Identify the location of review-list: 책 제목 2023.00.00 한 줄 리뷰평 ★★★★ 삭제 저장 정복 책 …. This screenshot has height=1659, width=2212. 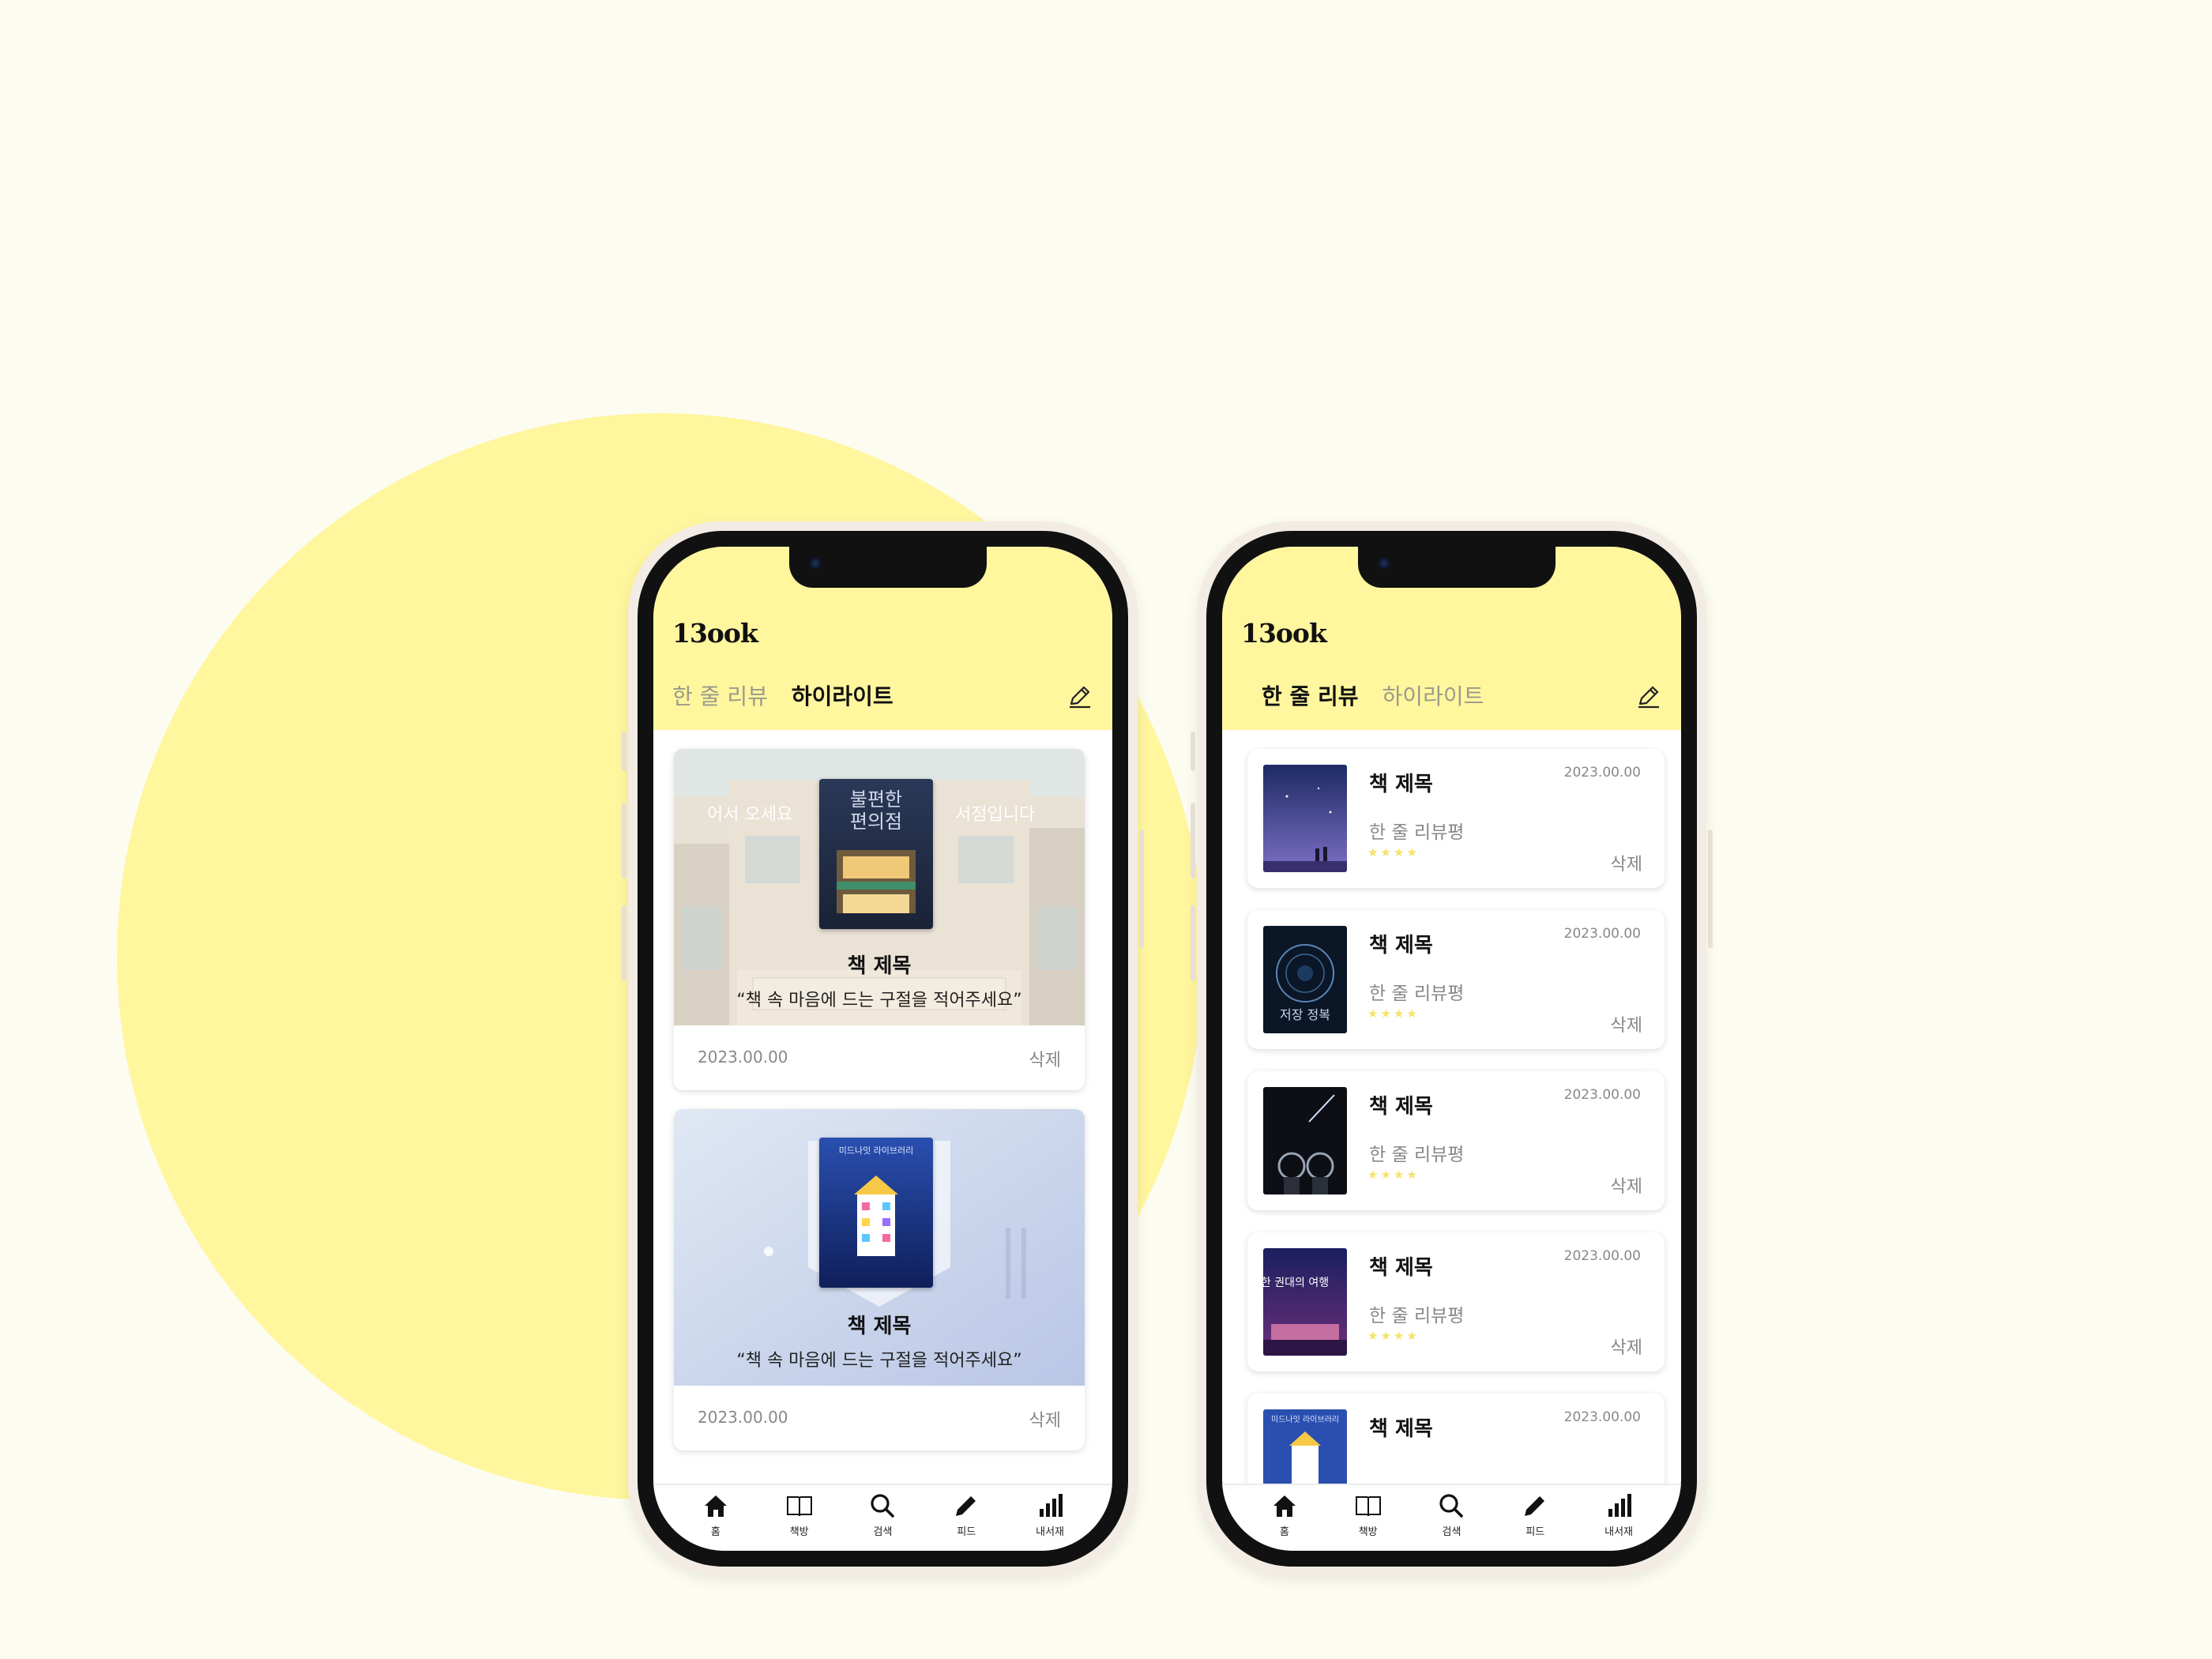
(1451, 1107).